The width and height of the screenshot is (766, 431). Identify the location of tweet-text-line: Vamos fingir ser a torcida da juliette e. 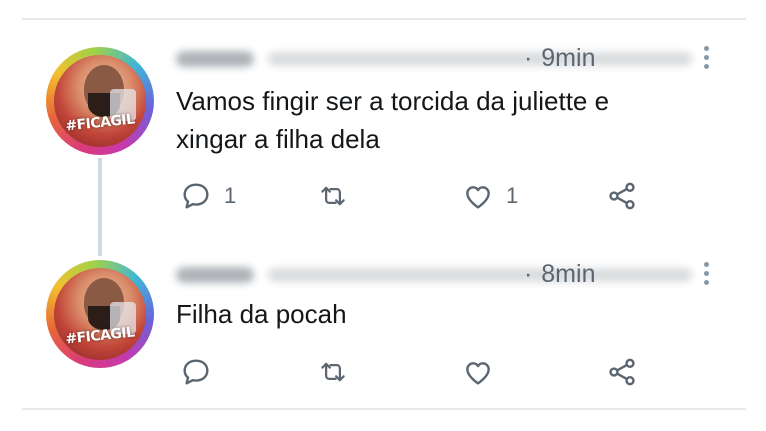
(393, 101).